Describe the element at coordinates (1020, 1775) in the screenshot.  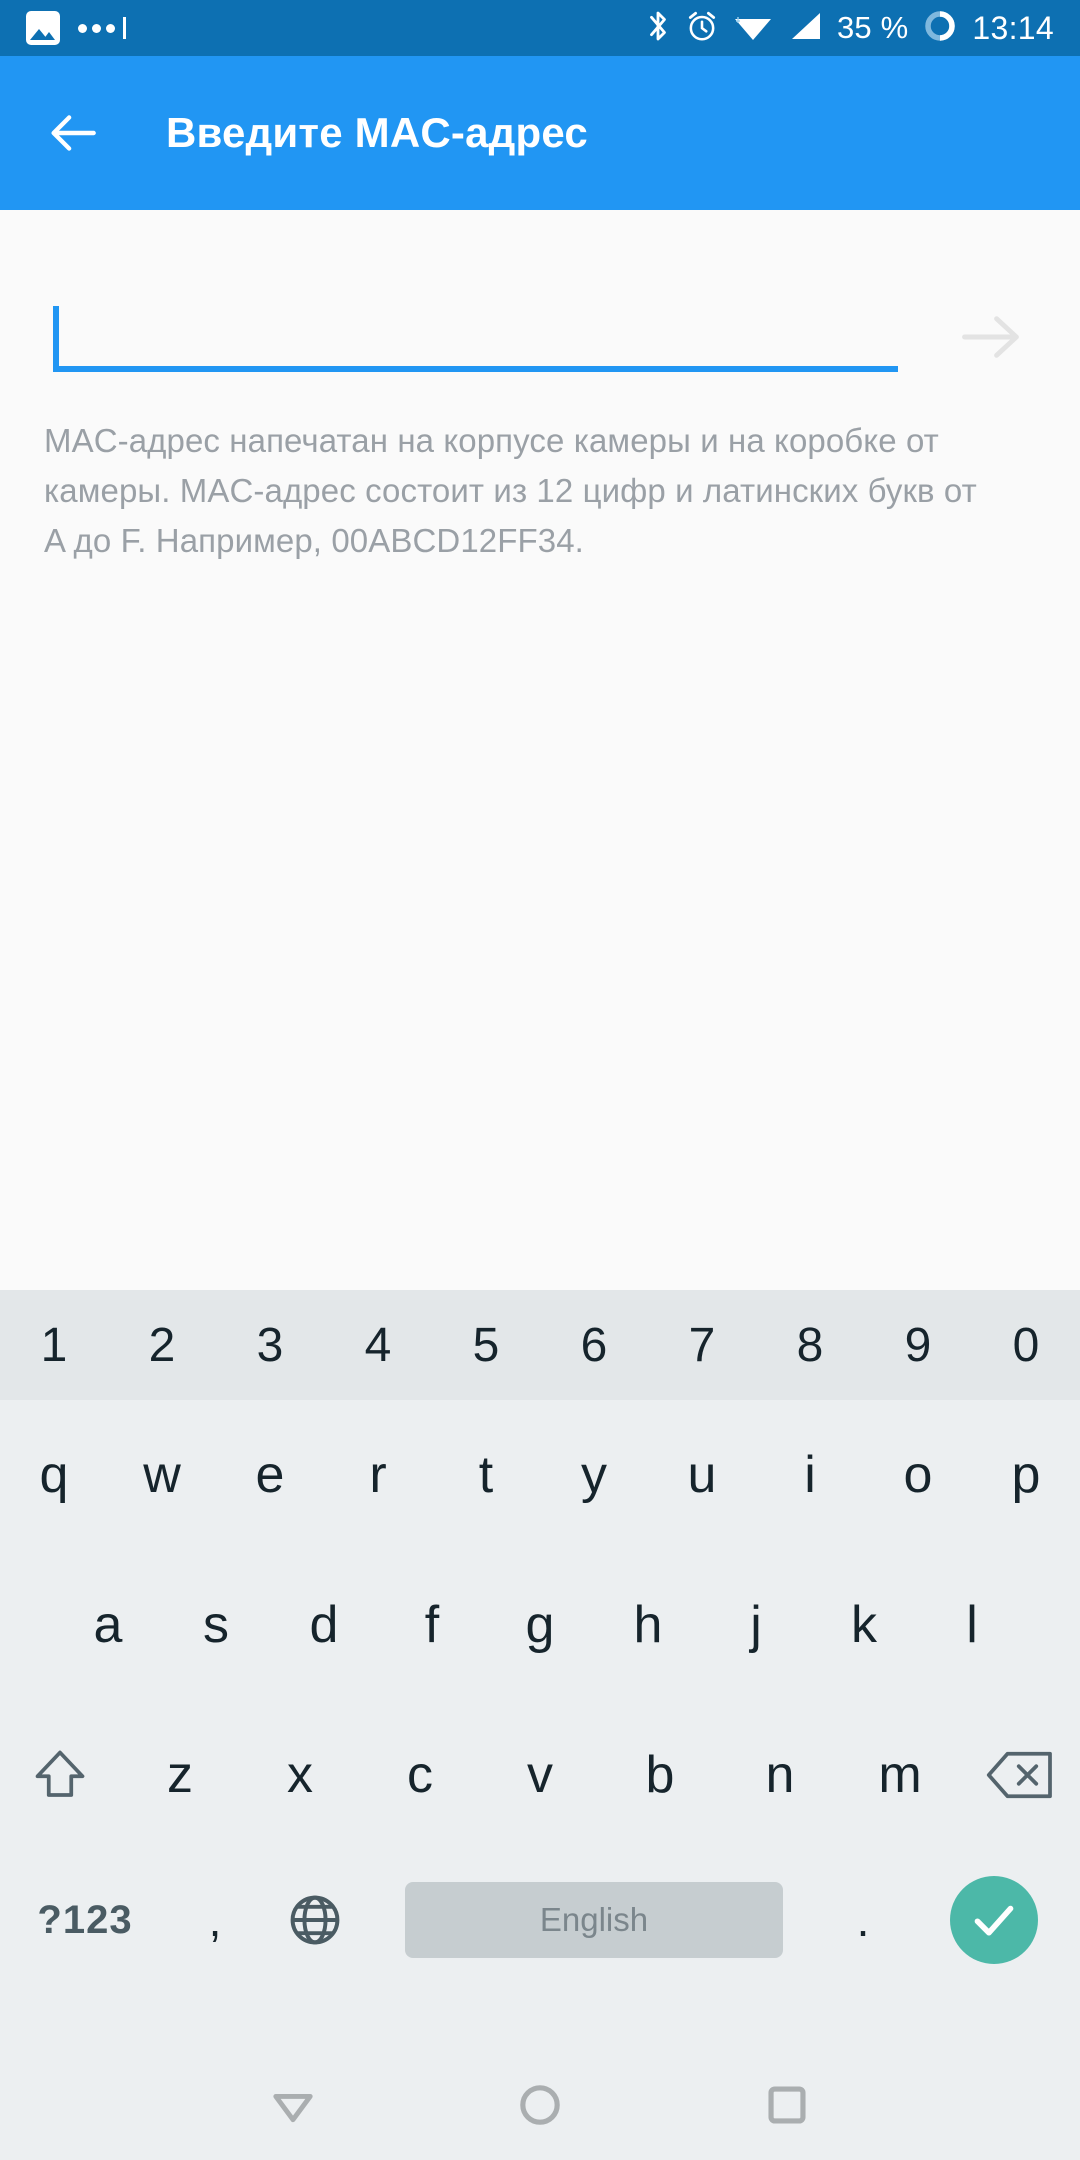
I see `backspace-icon` at that location.